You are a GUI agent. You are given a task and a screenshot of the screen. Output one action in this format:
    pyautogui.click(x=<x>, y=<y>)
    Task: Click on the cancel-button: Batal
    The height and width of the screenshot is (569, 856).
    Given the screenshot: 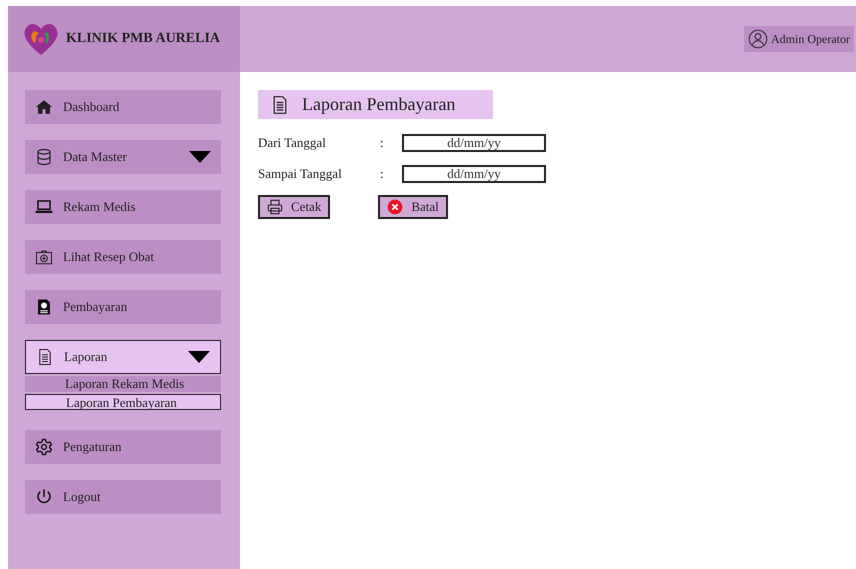 What is the action you would take?
    pyautogui.click(x=413, y=206)
    